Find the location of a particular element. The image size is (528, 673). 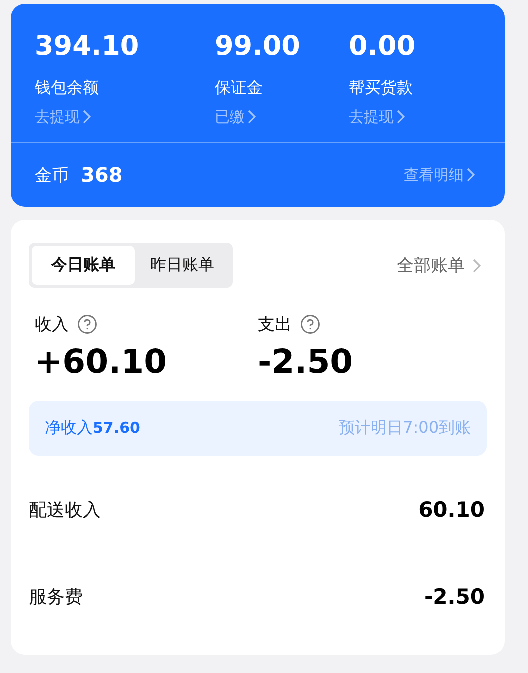

net-income: 净收入57.60 is located at coordinates (92, 428).